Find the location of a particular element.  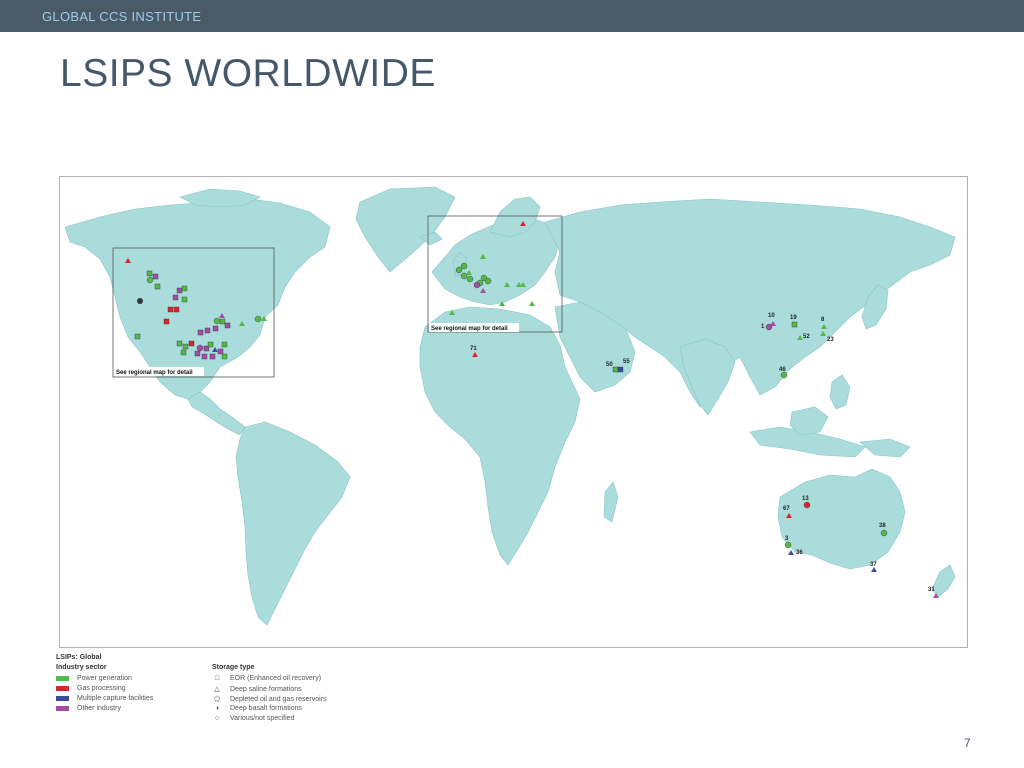

legend-storage-eor: □ EOR (Enhanced oil recovery) is located at coordinates (266, 678).